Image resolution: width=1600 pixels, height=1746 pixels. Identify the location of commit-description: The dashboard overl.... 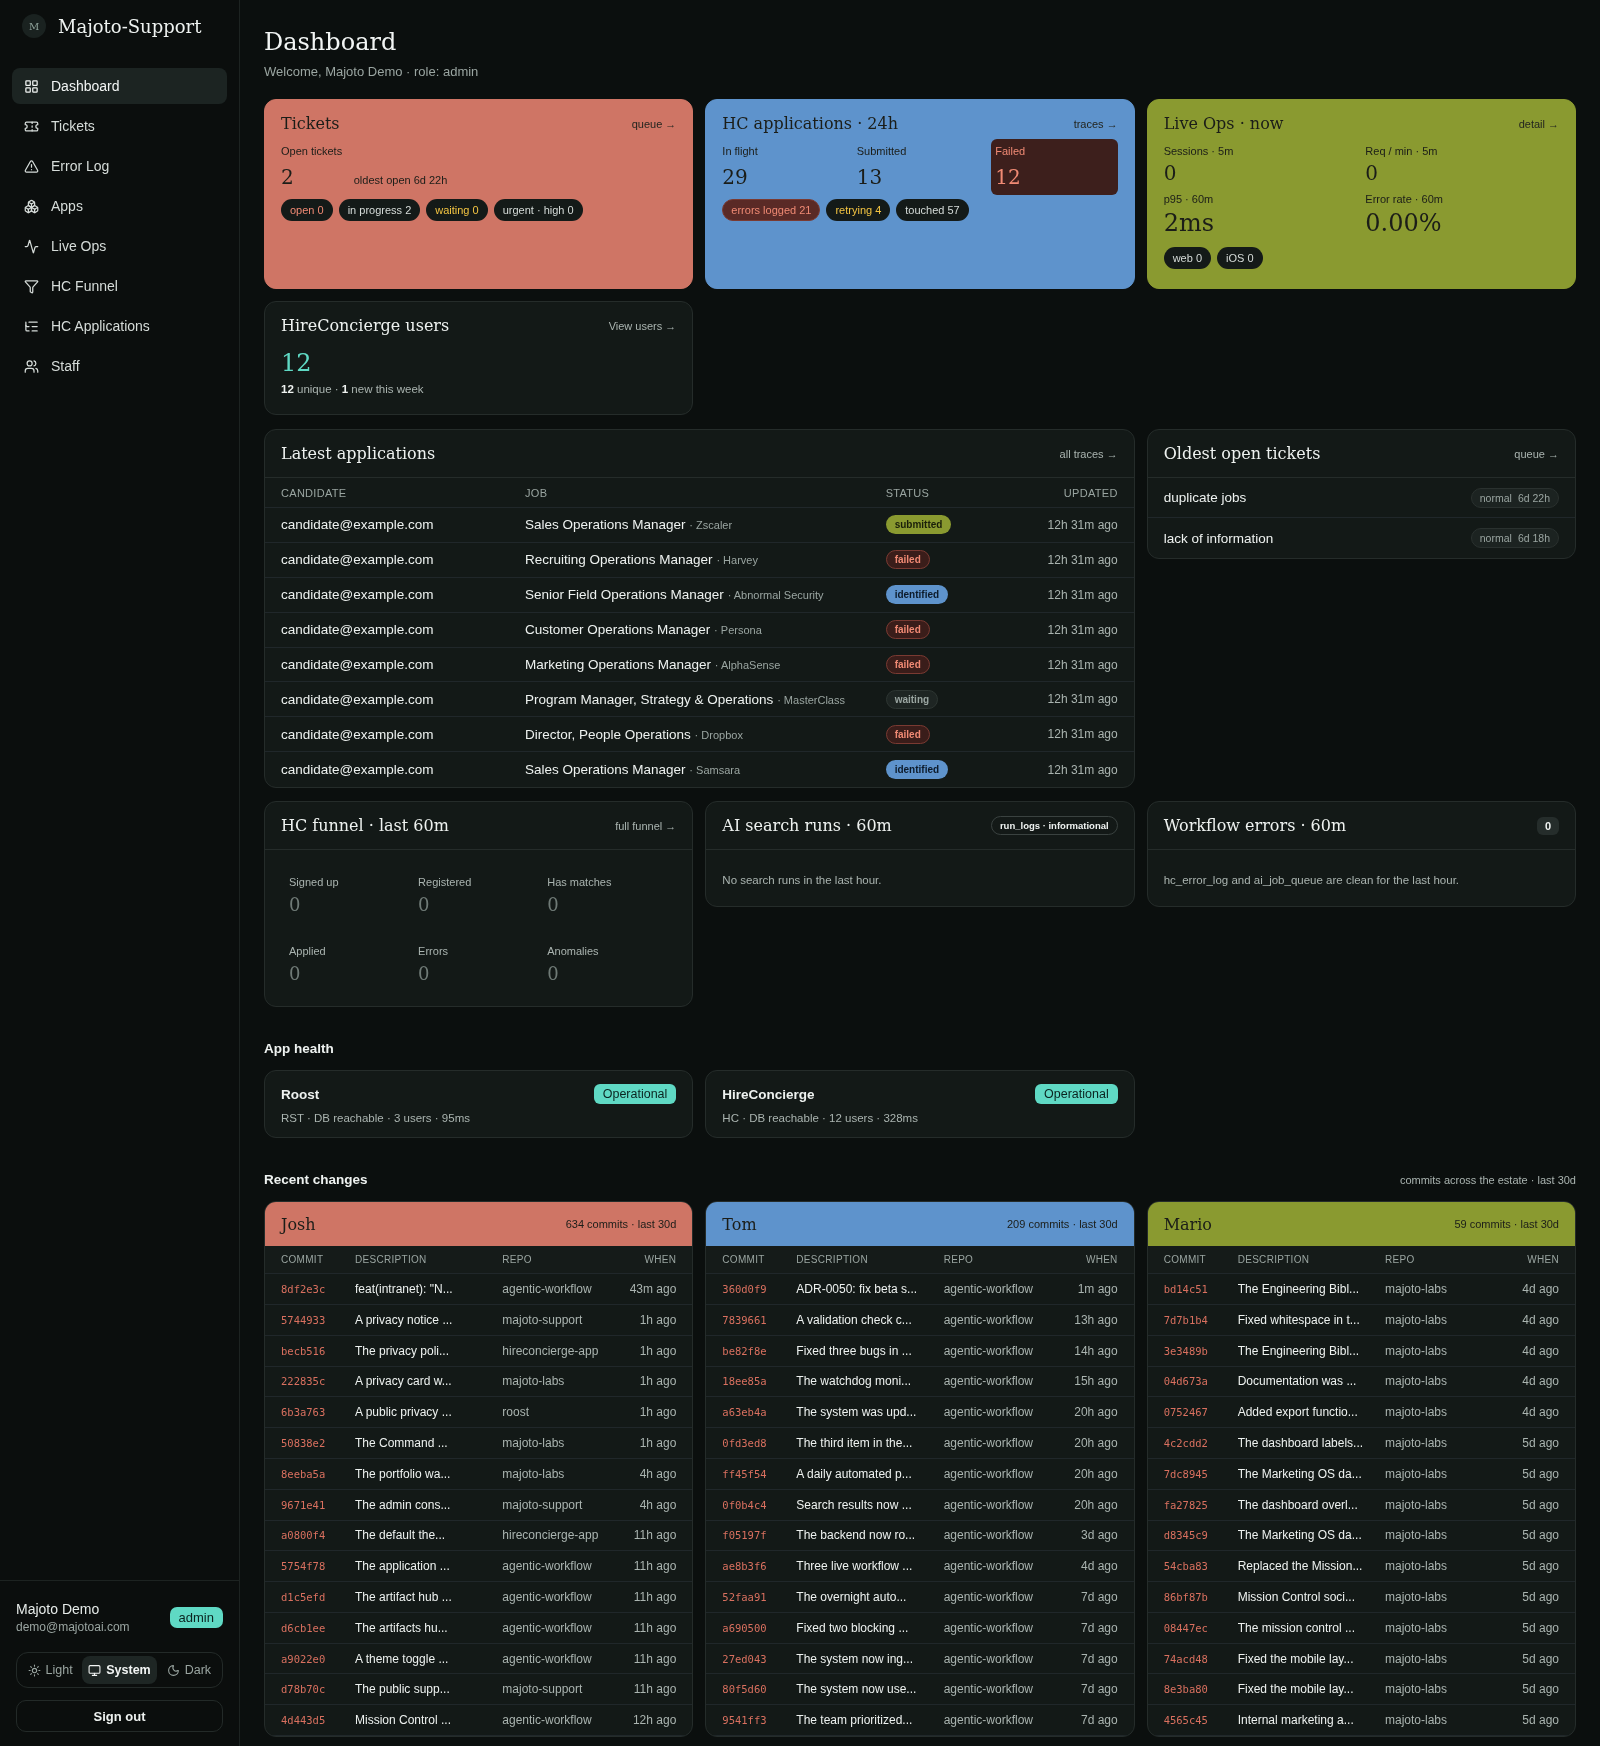
(1298, 1504).